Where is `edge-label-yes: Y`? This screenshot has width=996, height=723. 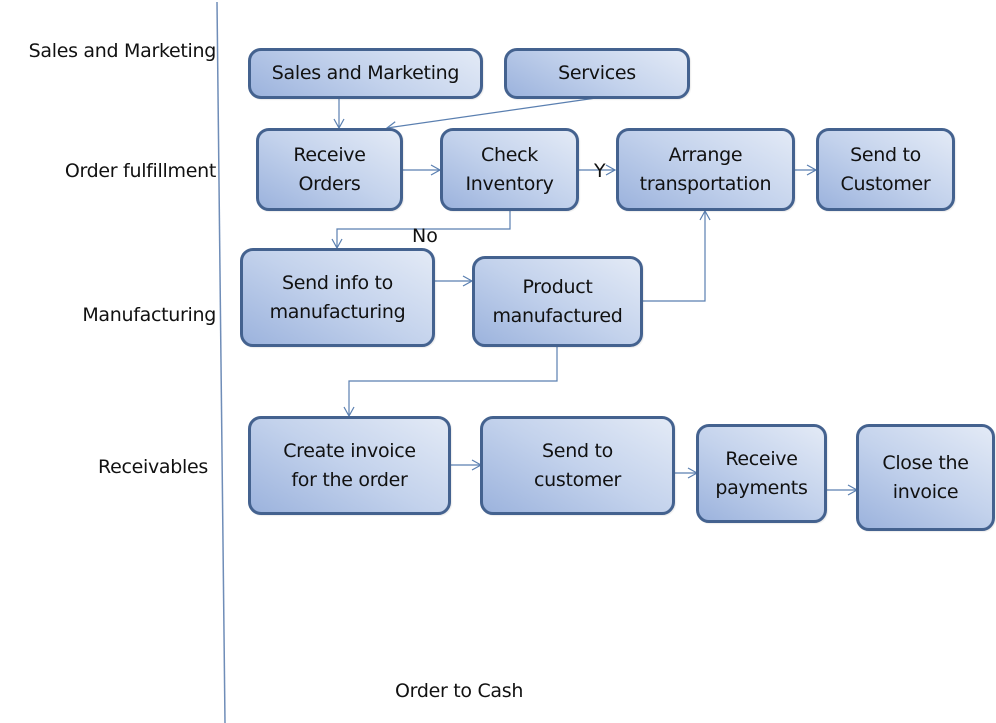
edge-label-yes: Y is located at coordinates (600, 171).